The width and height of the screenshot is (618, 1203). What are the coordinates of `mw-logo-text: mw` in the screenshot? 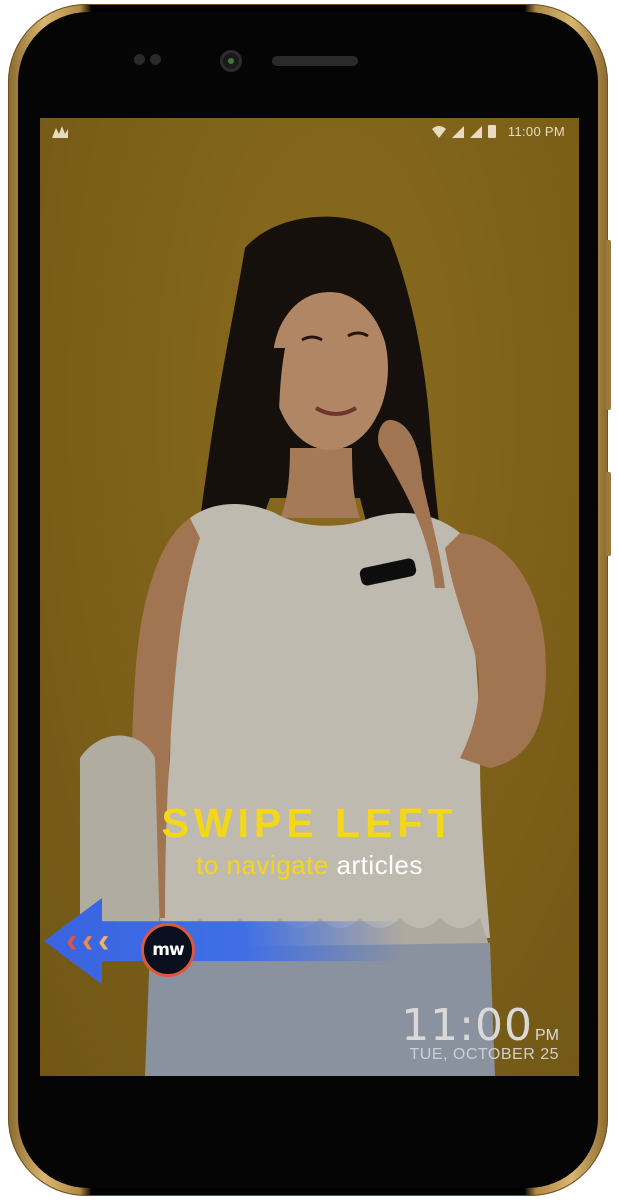 It's located at (168, 950).